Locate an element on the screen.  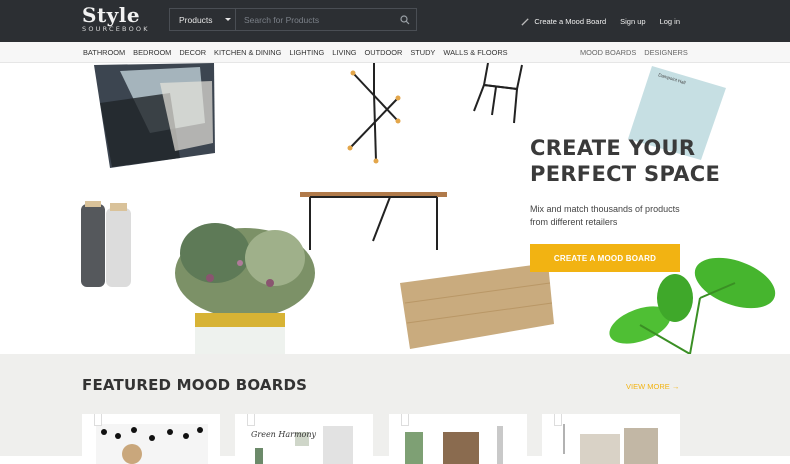
hero-title: CREATE YOUR PERFECT SPACE is located at coordinates (625, 161).